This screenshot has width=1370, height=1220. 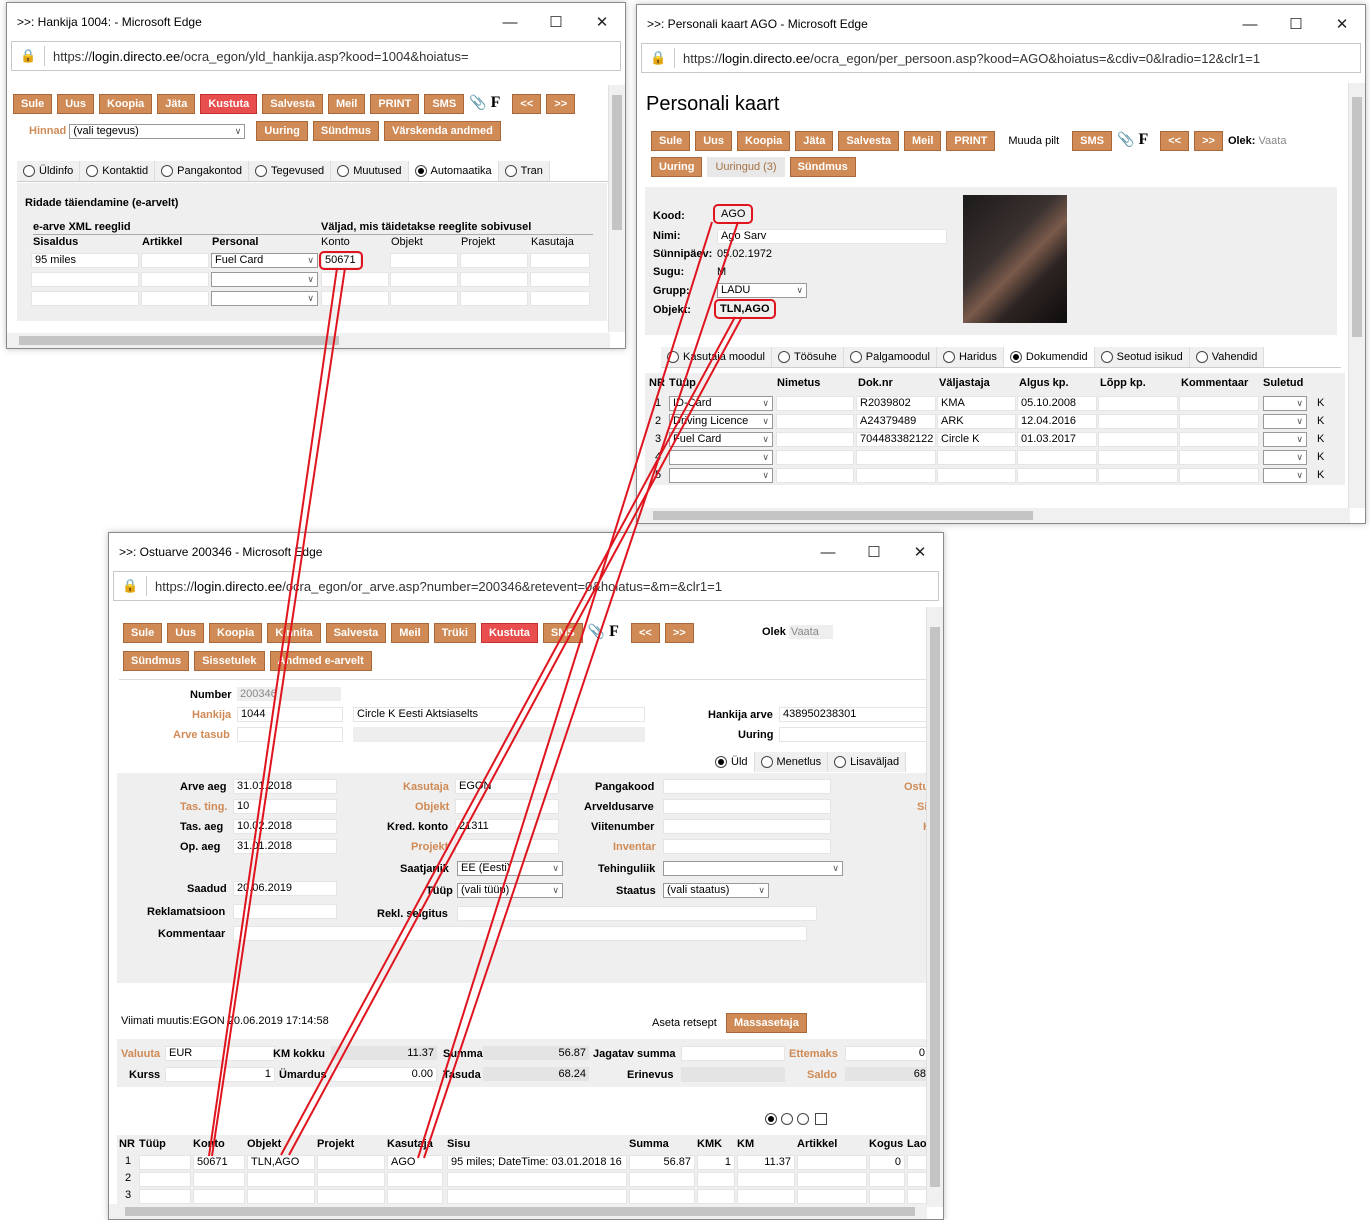 What do you see at coordinates (211, 715) in the screenshot?
I see `hankija-label: Hankija` at bounding box center [211, 715].